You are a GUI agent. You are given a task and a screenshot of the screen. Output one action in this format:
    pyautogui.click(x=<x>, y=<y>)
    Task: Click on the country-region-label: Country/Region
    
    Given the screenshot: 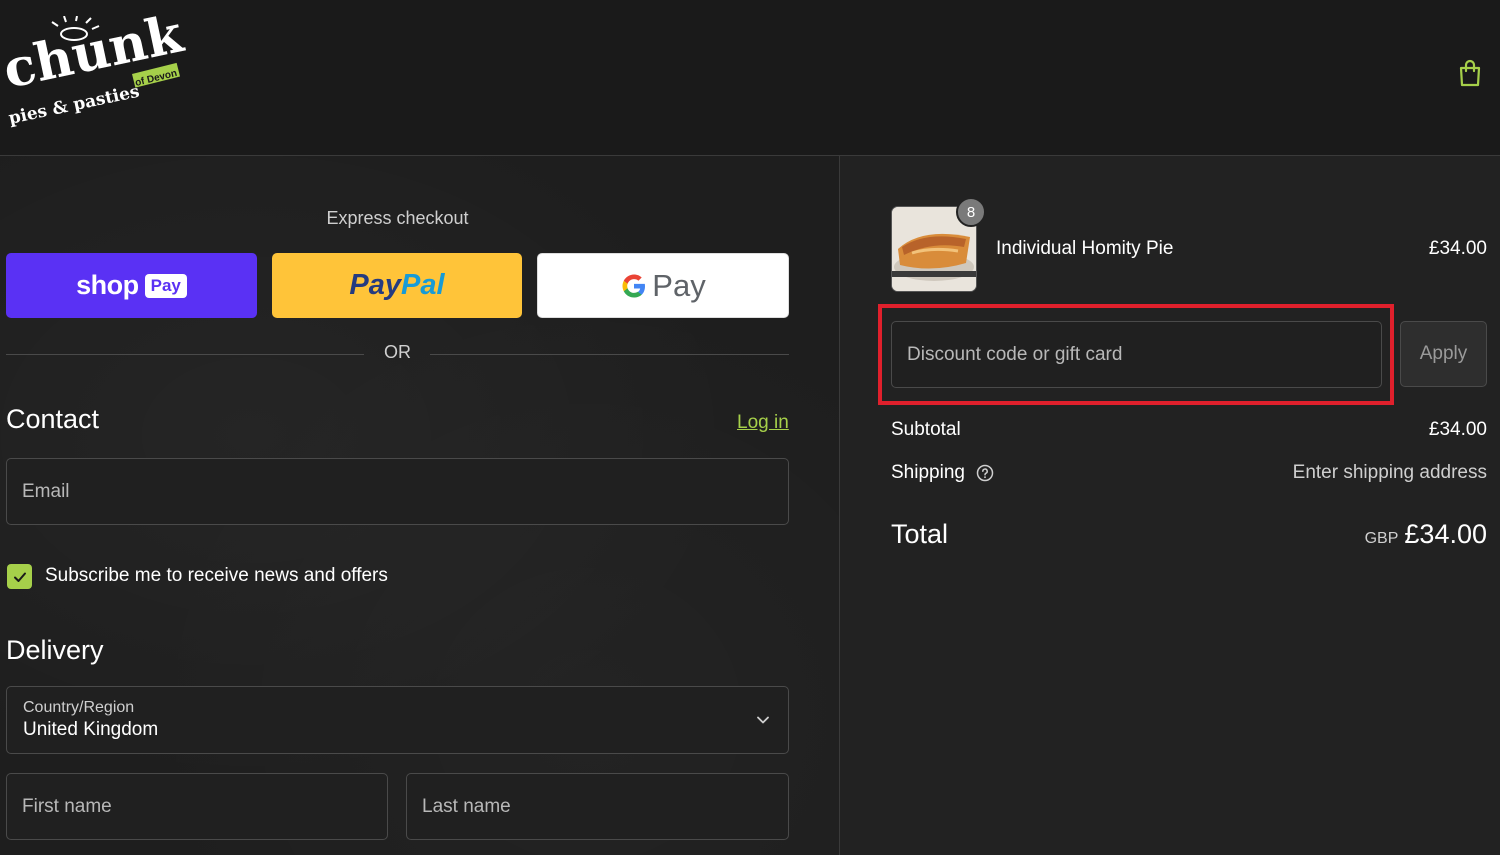 What is the action you would take?
    pyautogui.click(x=79, y=707)
    